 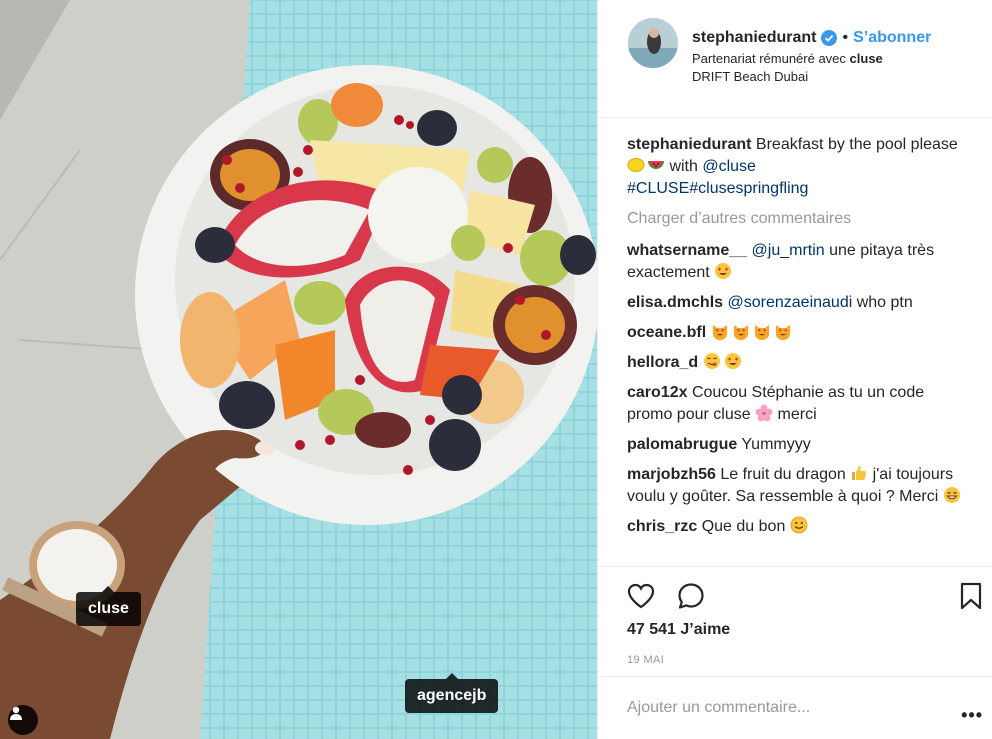 I want to click on comment-item: palomabrugue Yummyyy, so click(x=797, y=445).